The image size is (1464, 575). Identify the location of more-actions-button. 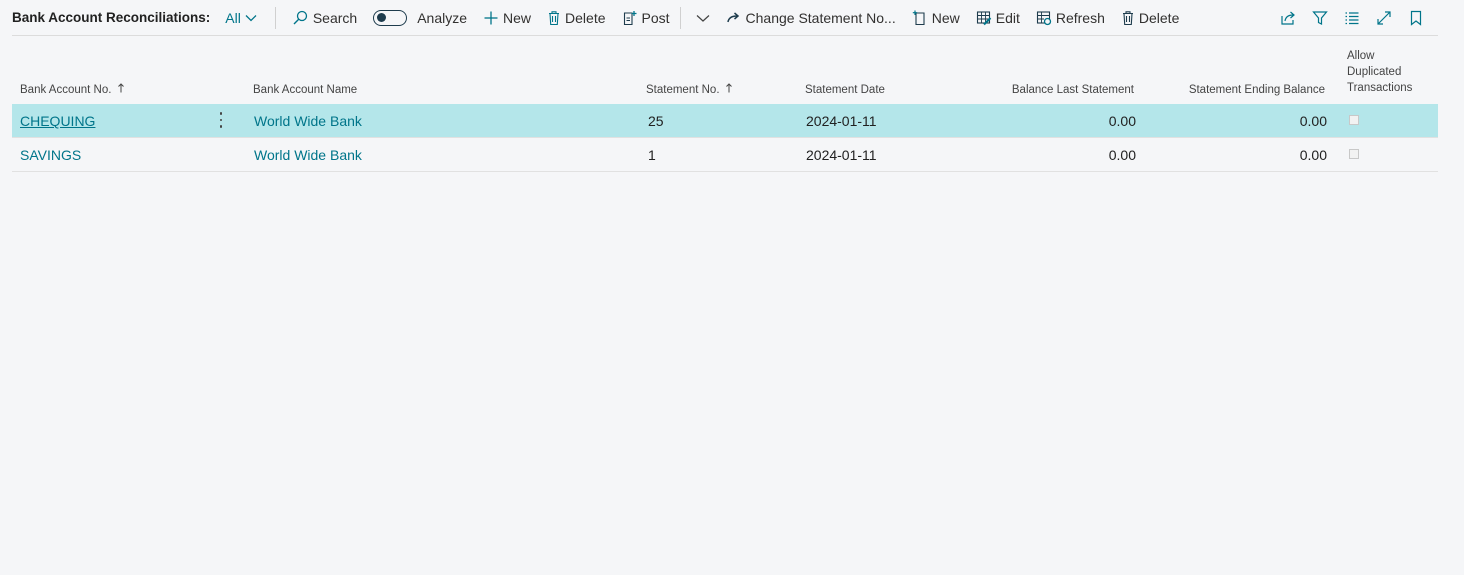
(703, 18).